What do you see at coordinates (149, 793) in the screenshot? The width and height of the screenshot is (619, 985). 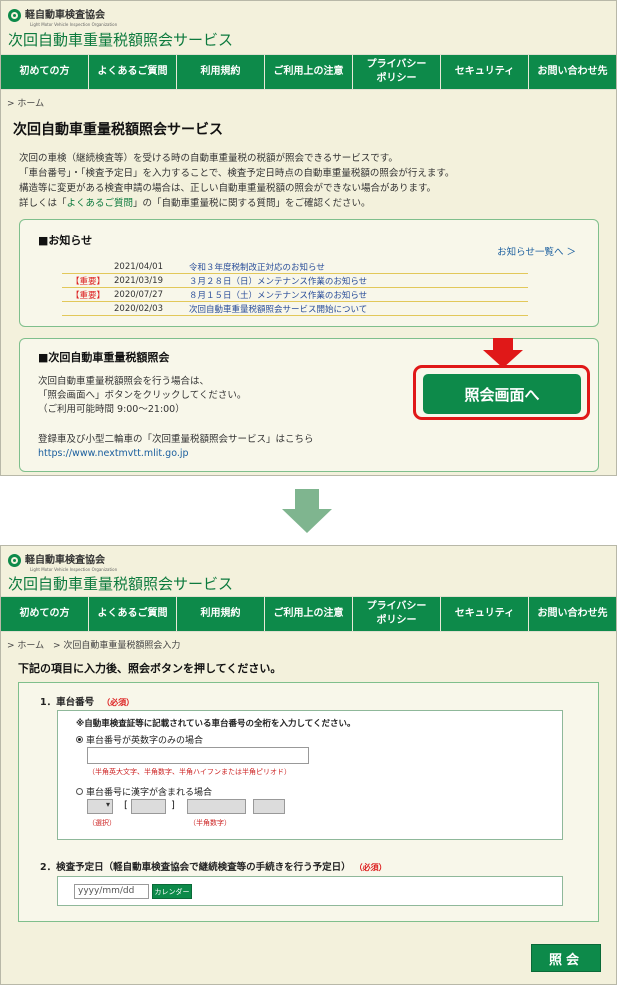 I see `radio-kanji-label: 車台番号に漢字が含まれる場合` at bounding box center [149, 793].